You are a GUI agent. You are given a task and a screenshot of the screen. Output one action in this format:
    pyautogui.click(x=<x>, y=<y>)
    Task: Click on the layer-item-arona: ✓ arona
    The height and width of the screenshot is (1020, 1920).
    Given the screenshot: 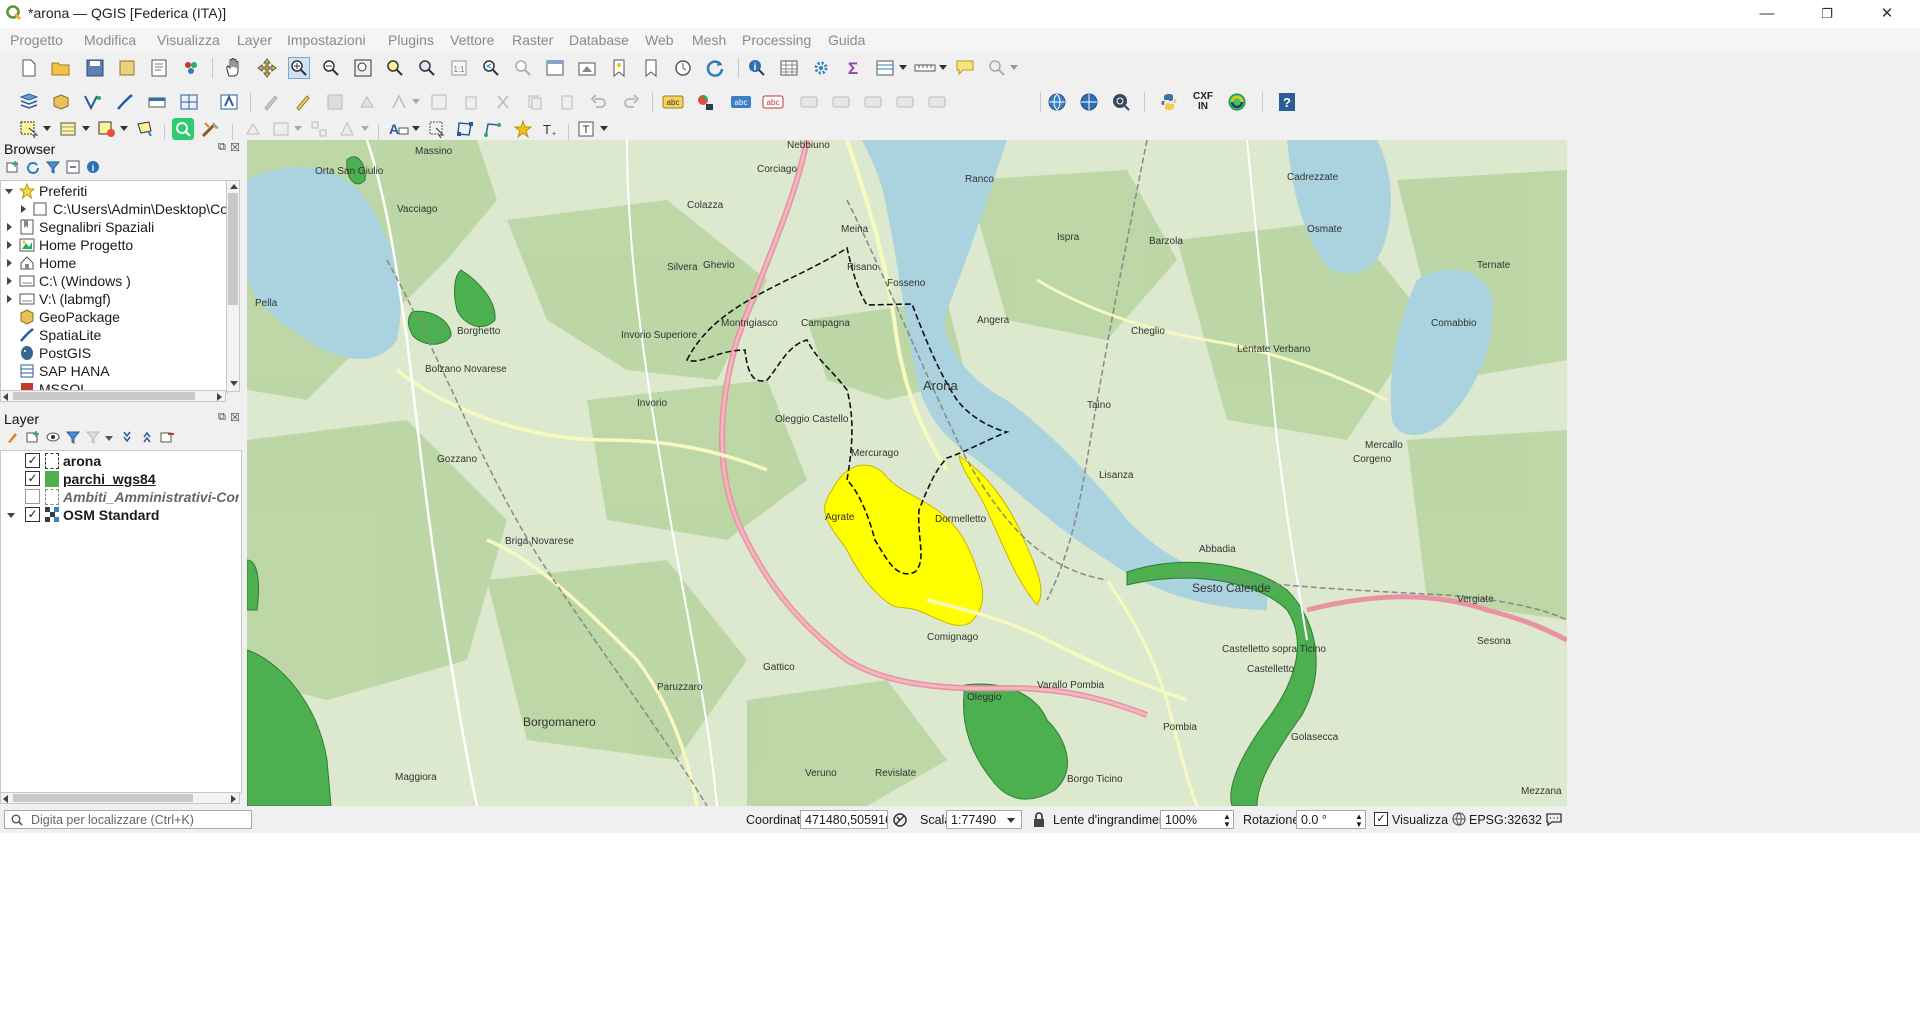 What is the action you would take?
    pyautogui.click(x=120, y=461)
    